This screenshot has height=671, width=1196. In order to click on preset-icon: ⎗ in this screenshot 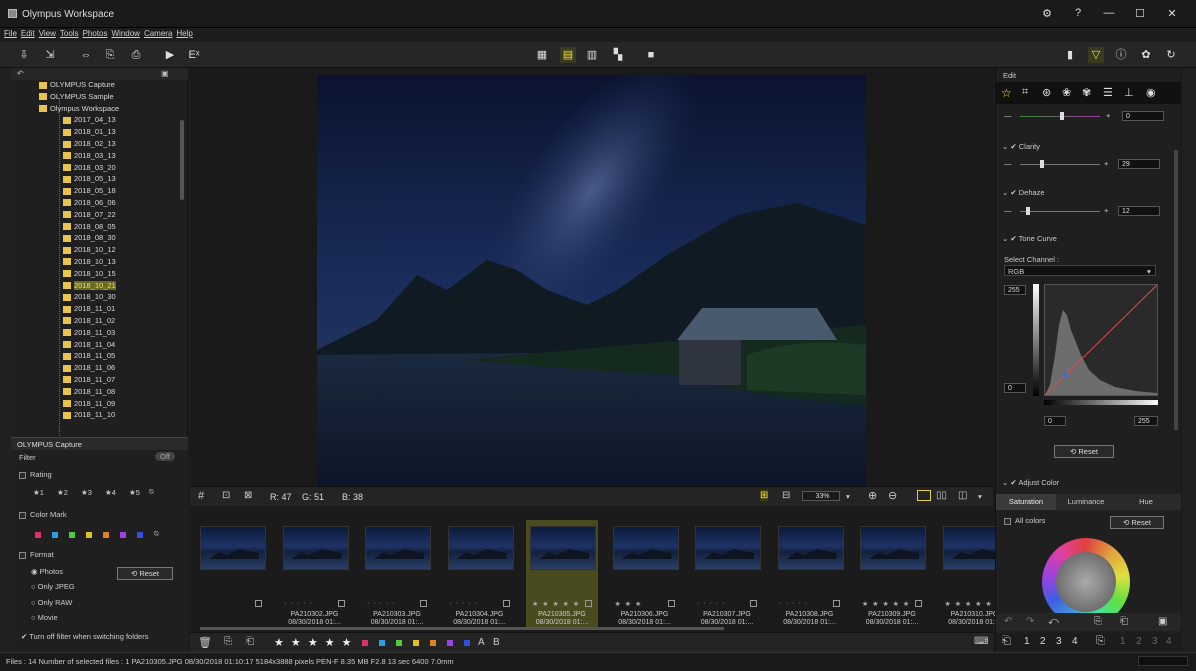, I will do `click(1006, 641)`.